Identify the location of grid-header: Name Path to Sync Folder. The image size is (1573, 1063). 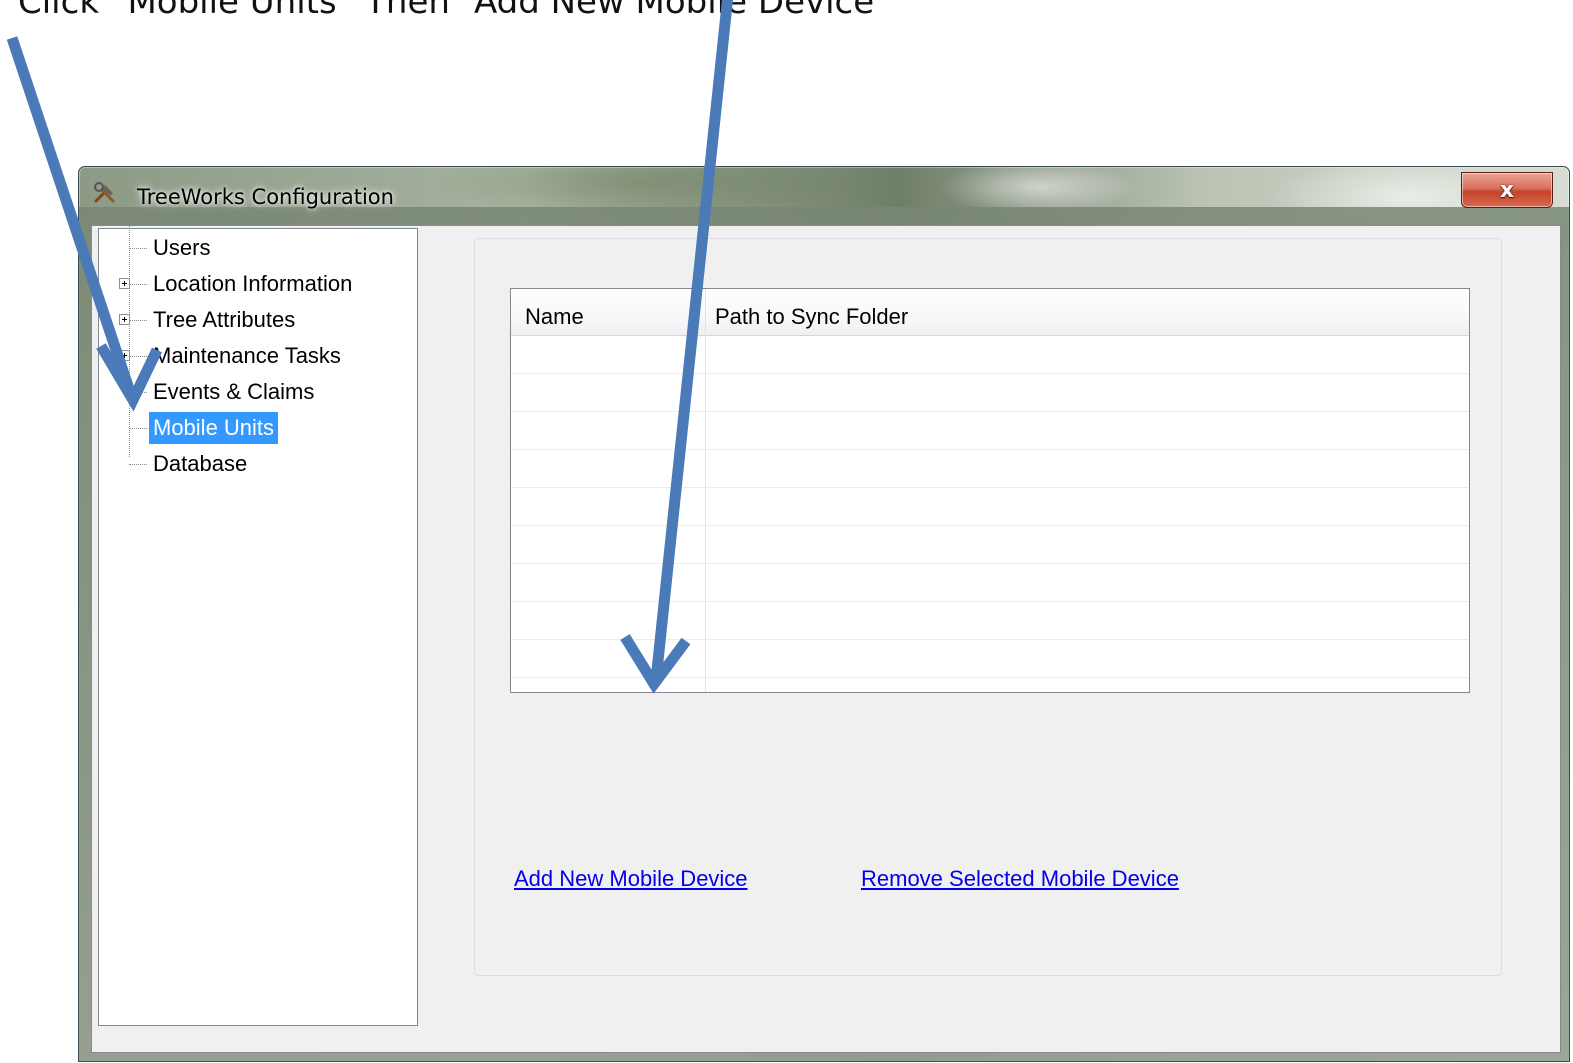
(990, 312).